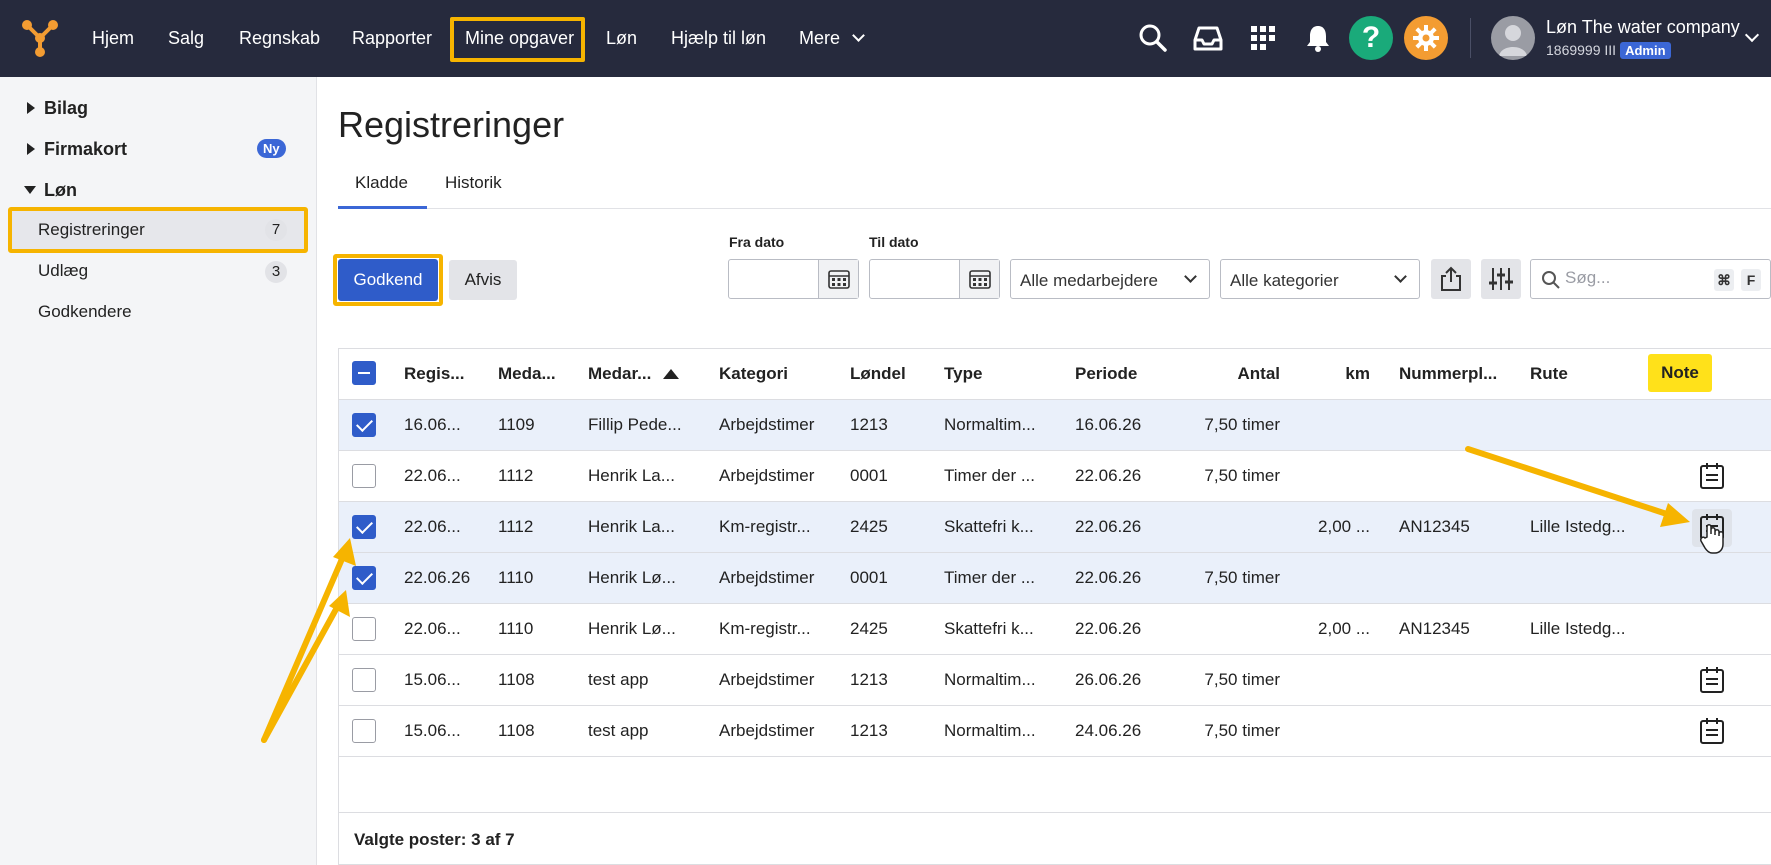 This screenshot has width=1771, height=865. I want to click on cell-part: 2425, so click(869, 526).